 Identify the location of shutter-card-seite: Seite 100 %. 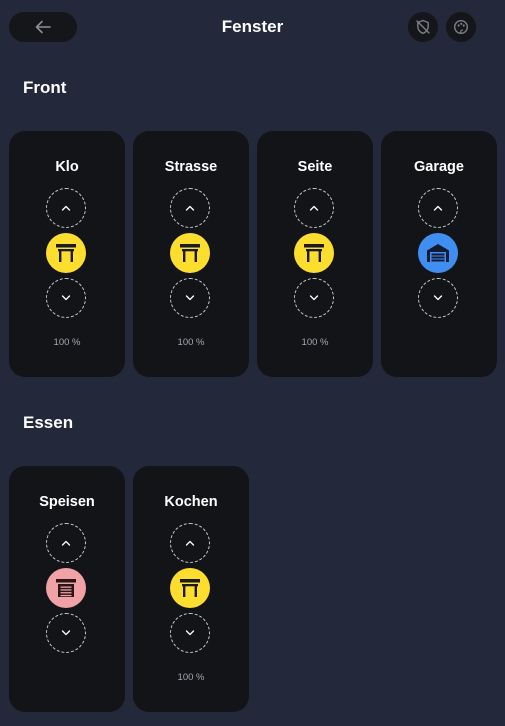
(315, 254).